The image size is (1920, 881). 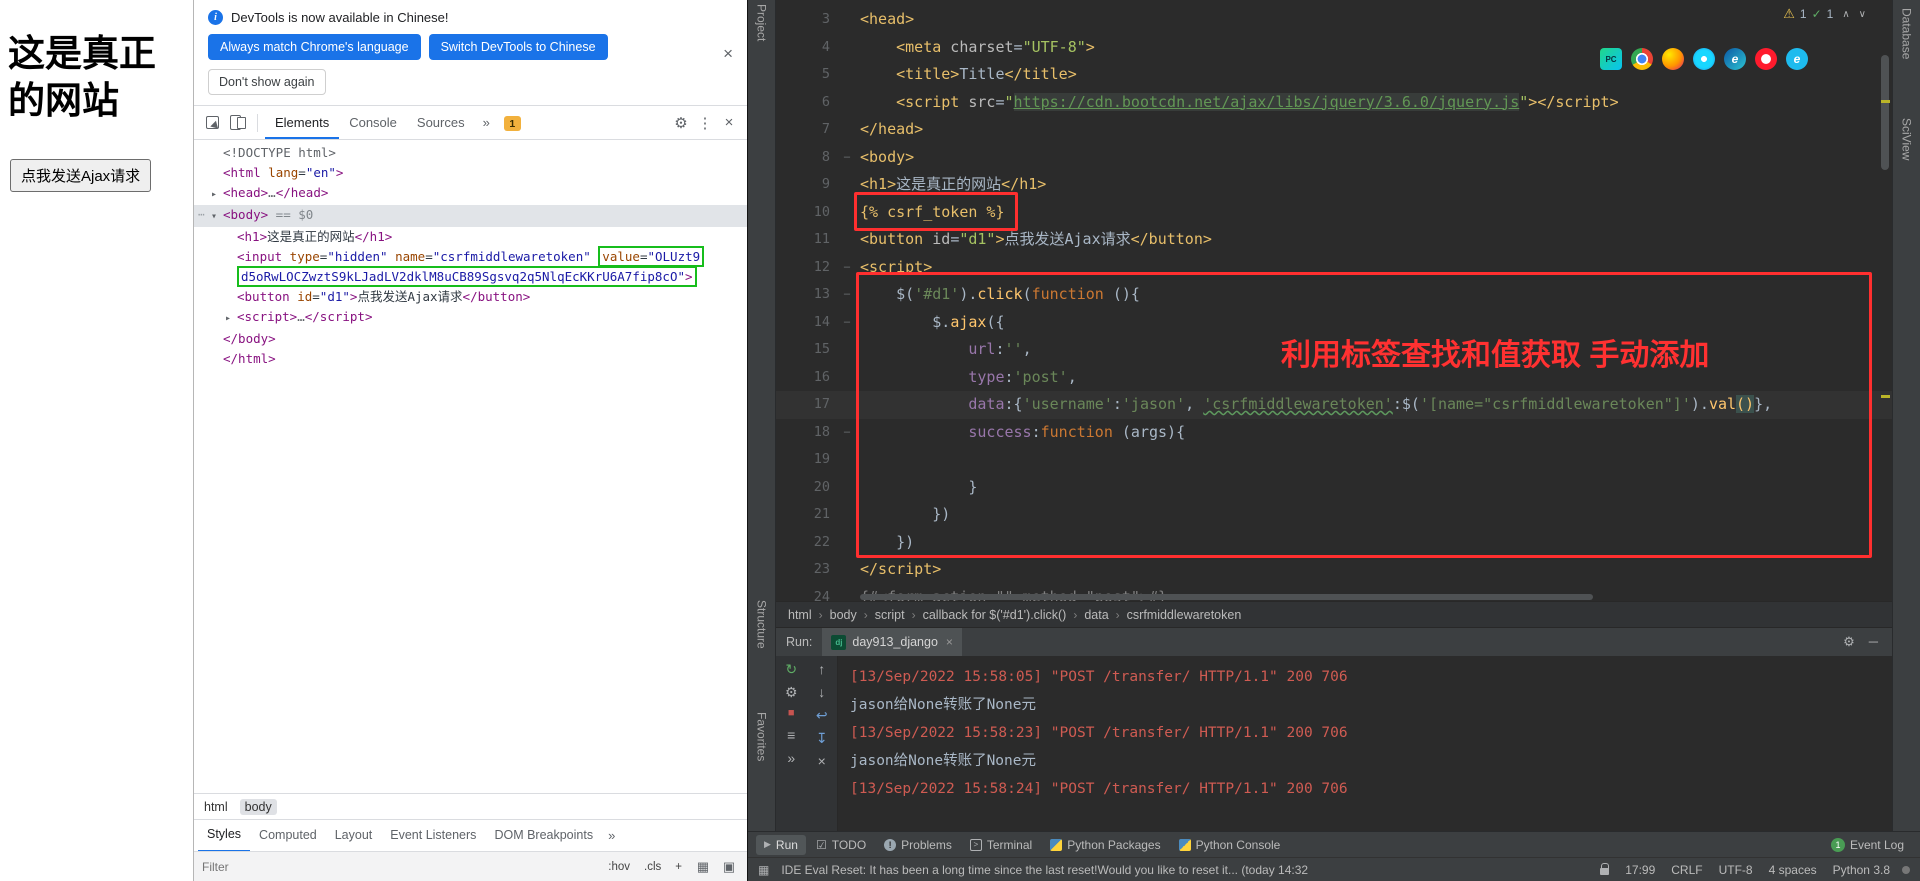 I want to click on inspections-widget: ⚠ 1 ✓ 1 ∧ ∨, so click(x=1824, y=14).